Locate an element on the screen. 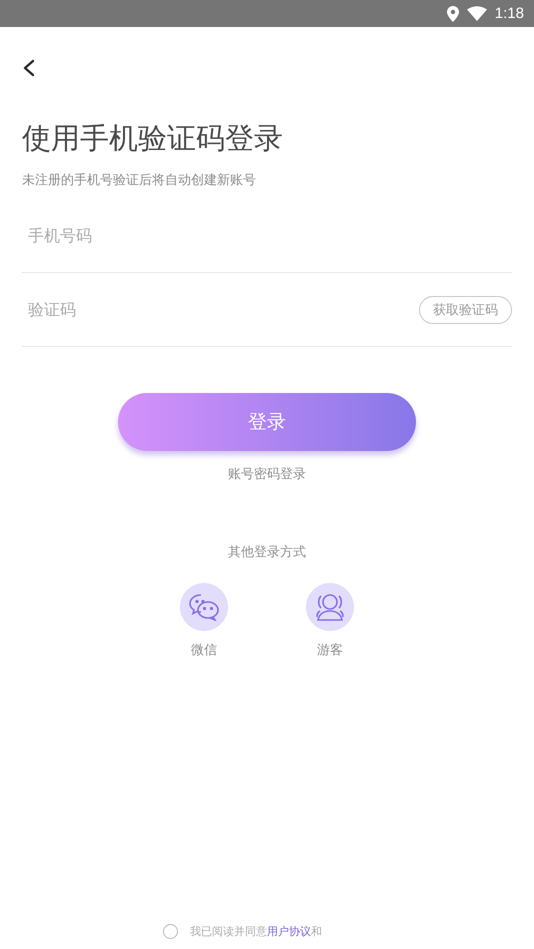 This screenshot has width=534, height=949. guest-login-button is located at coordinates (330, 607).